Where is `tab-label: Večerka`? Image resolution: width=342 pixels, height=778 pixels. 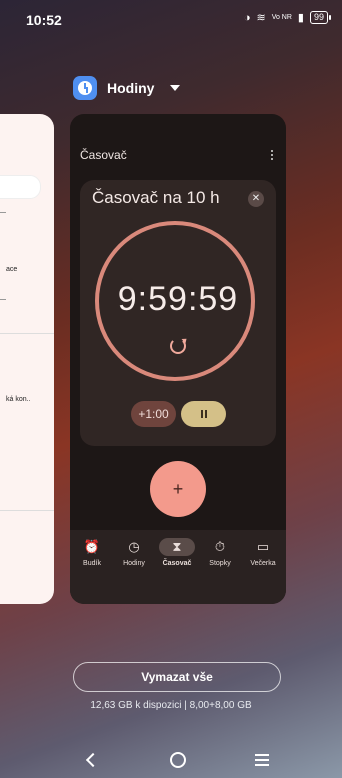
tab-label: Večerka is located at coordinates (263, 563).